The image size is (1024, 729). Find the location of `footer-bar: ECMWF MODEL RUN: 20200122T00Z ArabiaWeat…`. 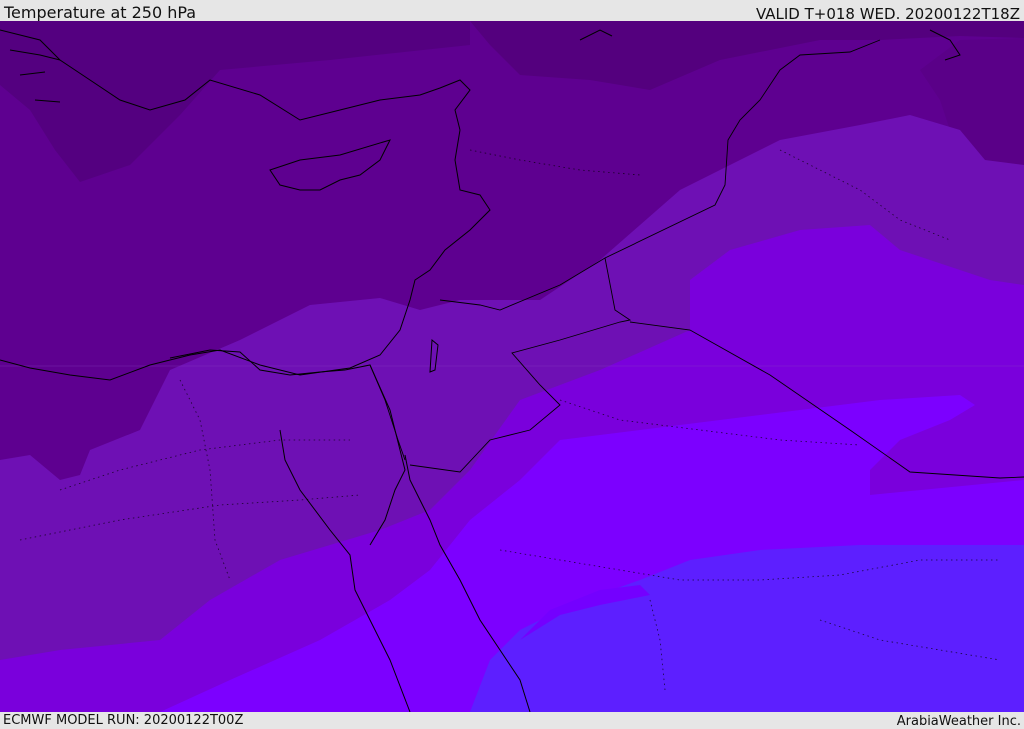

footer-bar: ECMWF MODEL RUN: 20200122T00Z ArabiaWeat… is located at coordinates (512, 720).